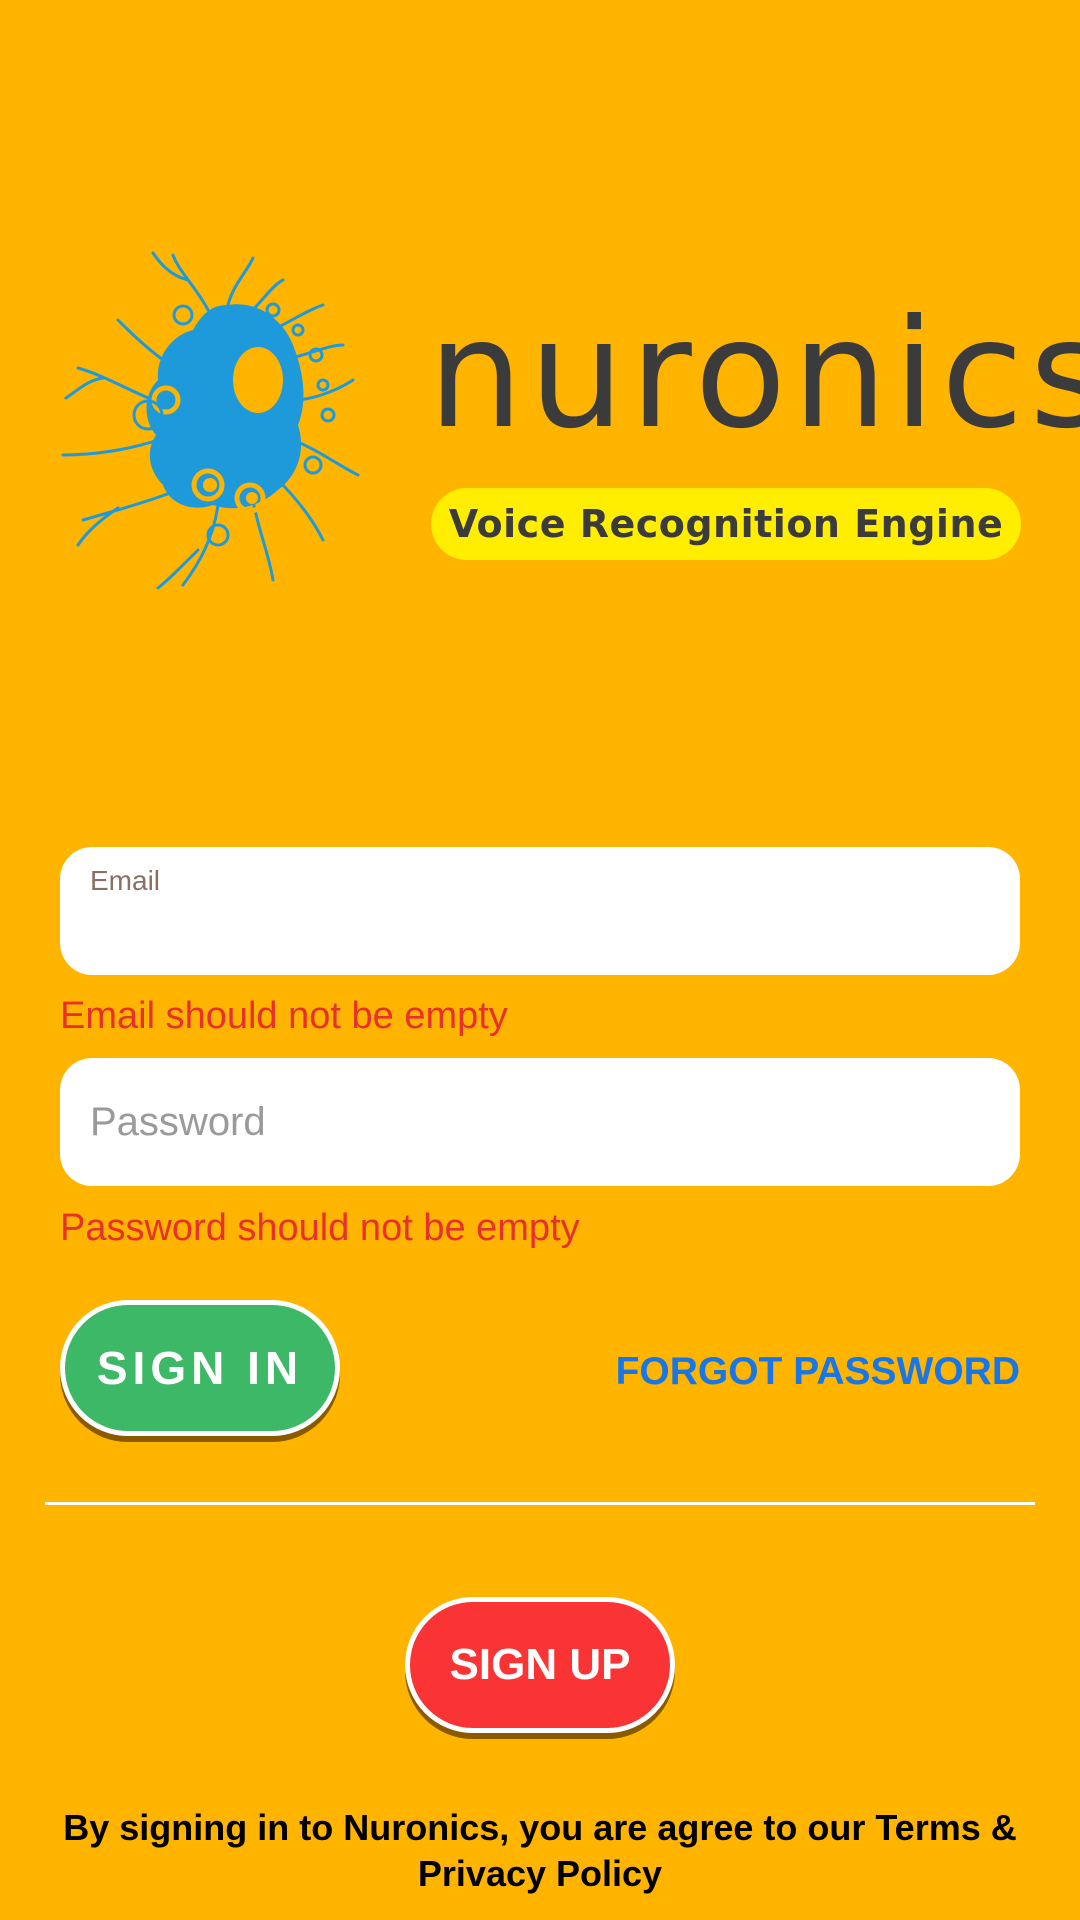 The width and height of the screenshot is (1080, 1920). I want to click on brand-wordmark: nuronics, so click(754, 375).